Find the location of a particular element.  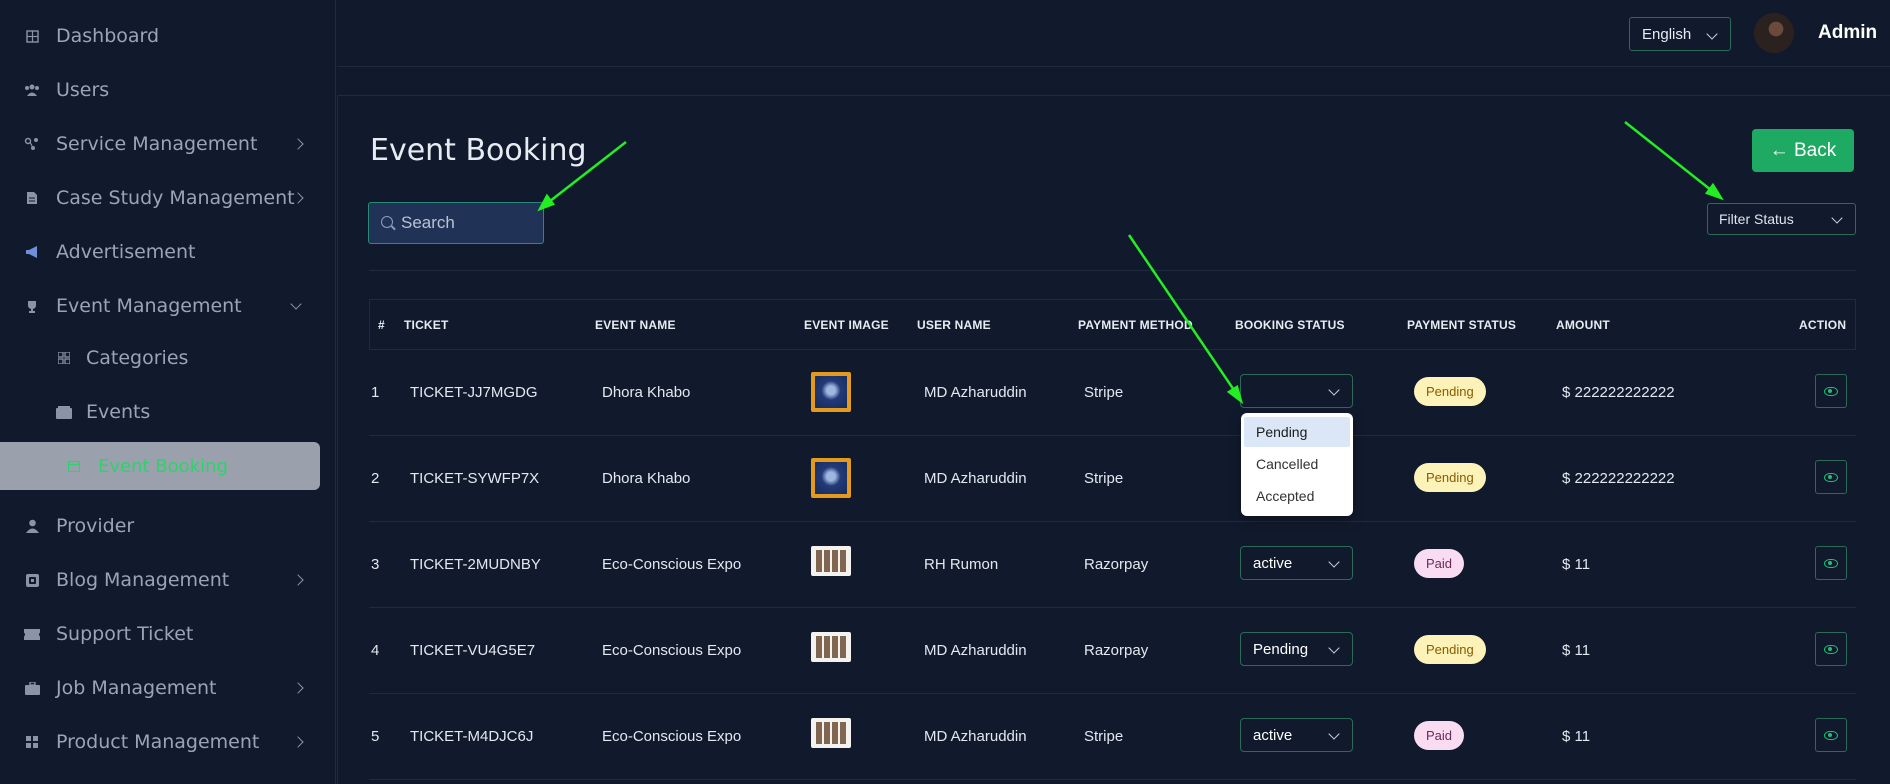

language-select: English is located at coordinates (1680, 34).